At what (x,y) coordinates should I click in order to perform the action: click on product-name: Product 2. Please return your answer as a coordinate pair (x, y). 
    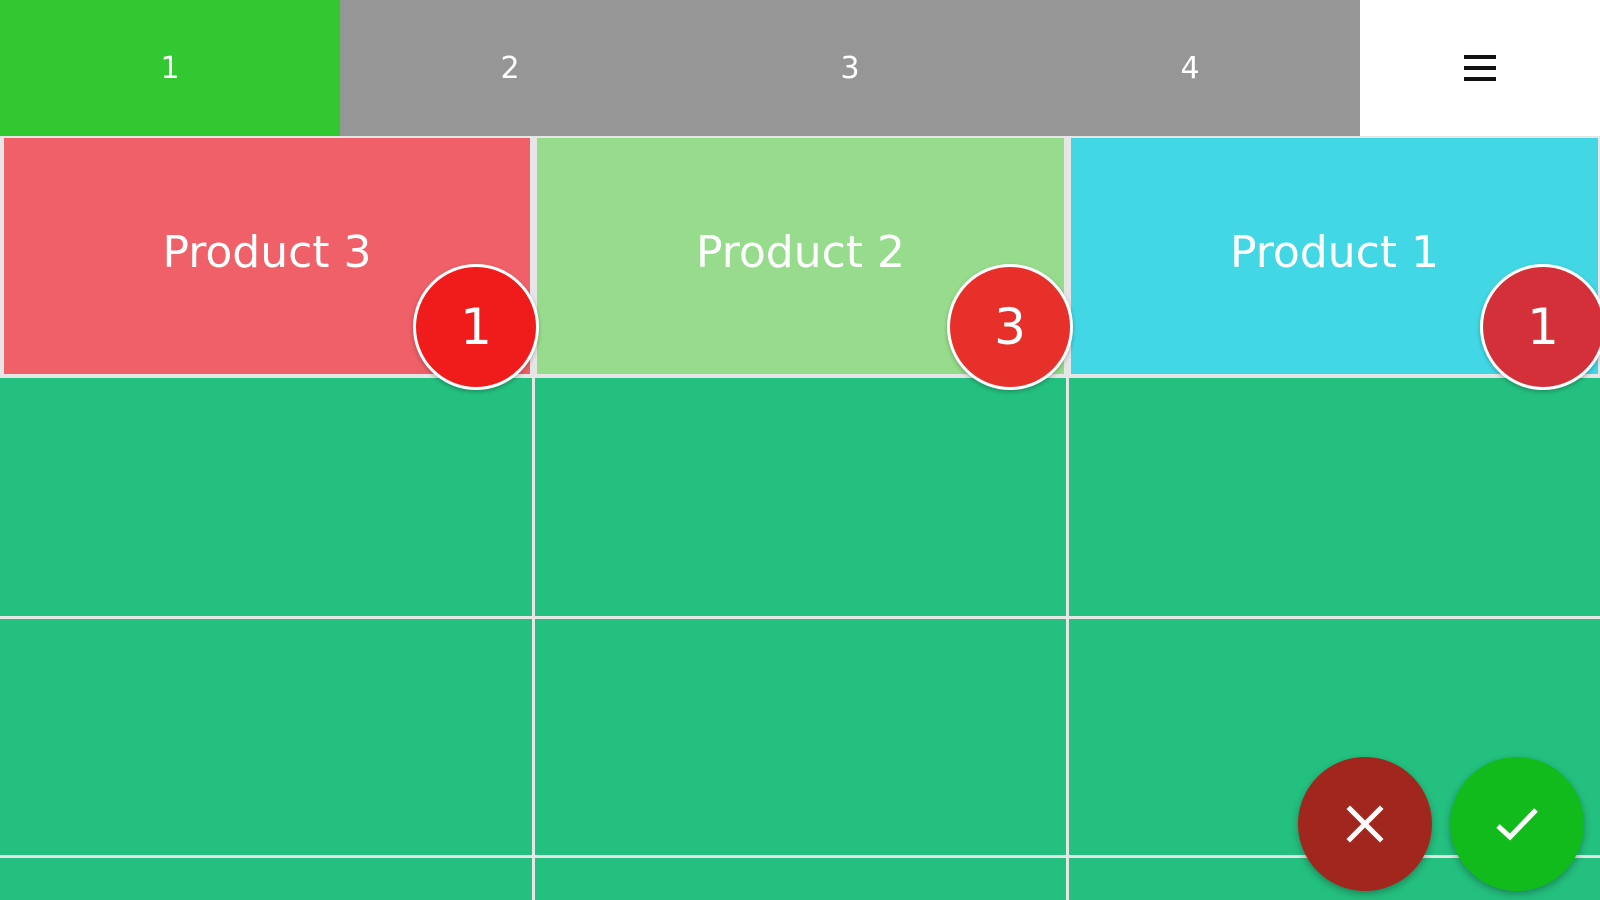
    Looking at the image, I should click on (800, 252).